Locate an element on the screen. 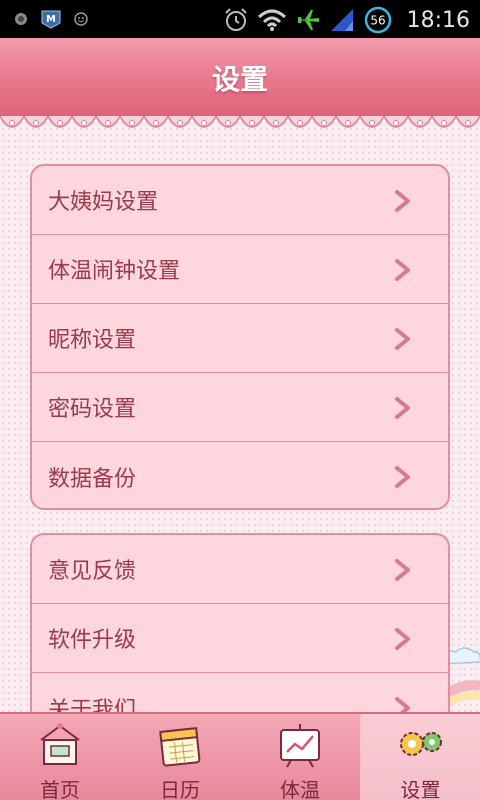 The width and height of the screenshot is (480, 800). settings-row-feedback: 意见反馈 is located at coordinates (240, 569).